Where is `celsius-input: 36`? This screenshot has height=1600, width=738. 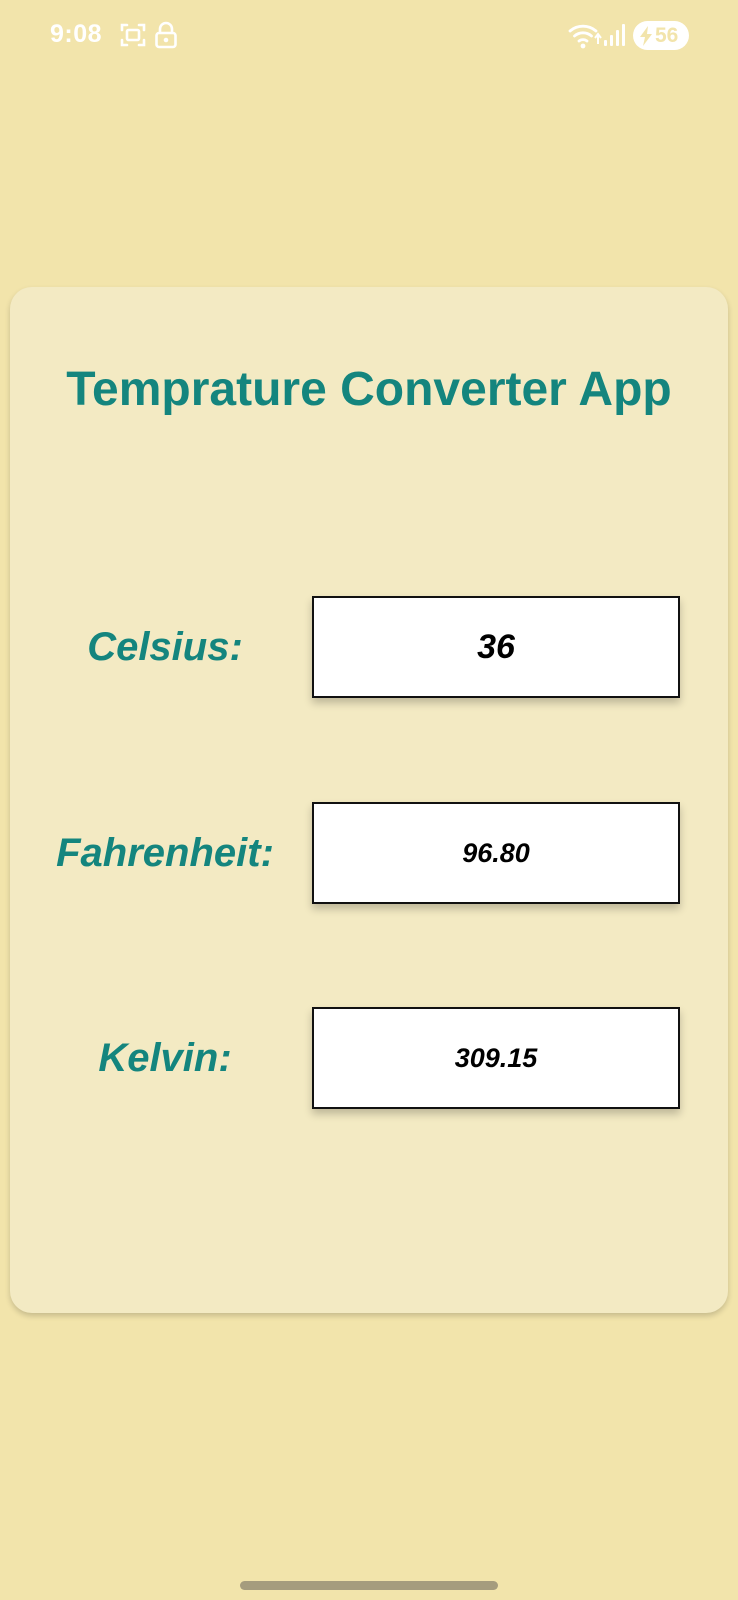 celsius-input: 36 is located at coordinates (496, 647).